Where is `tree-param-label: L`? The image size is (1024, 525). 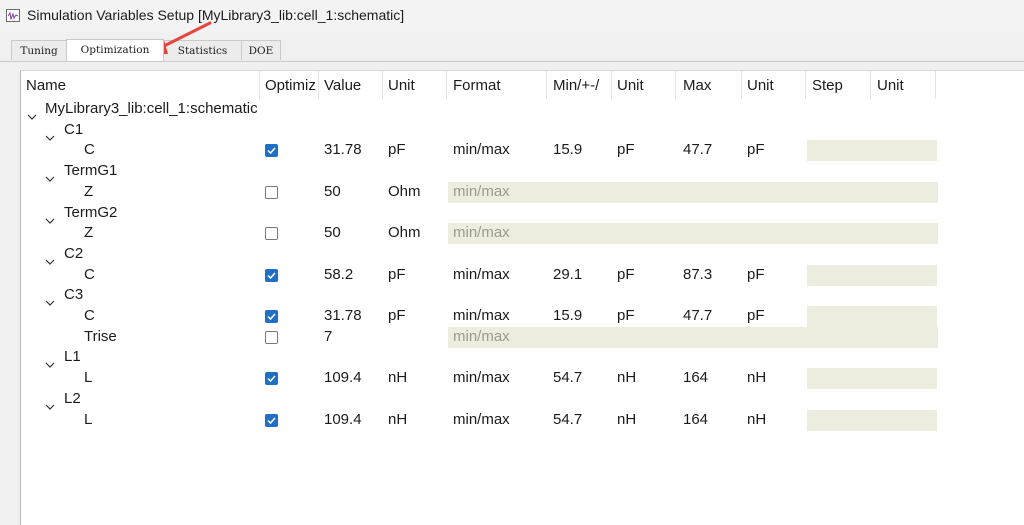 tree-param-label: L is located at coordinates (88, 378).